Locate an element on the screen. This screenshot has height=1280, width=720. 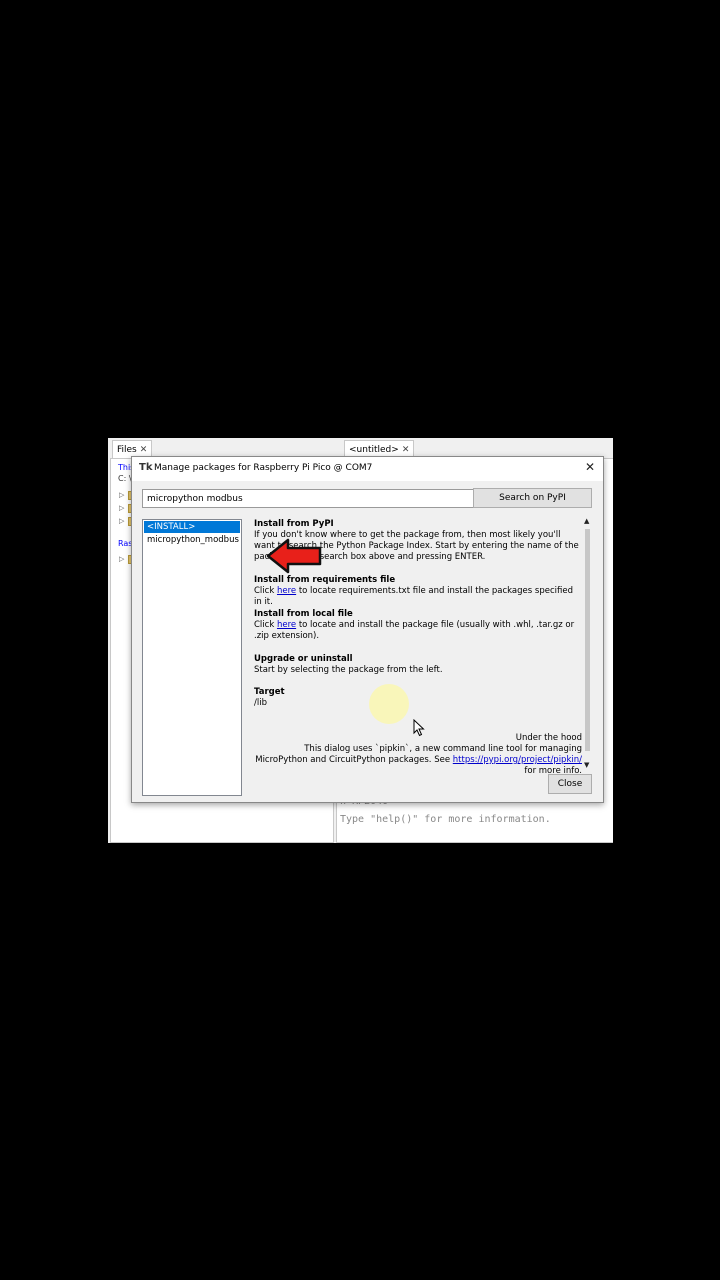
req-text-pre: Click is located at coordinates (265, 591).